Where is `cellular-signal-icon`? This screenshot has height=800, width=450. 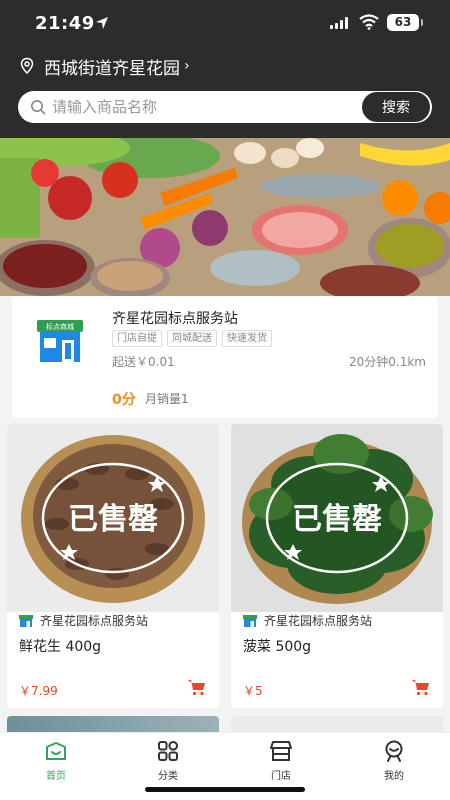
cellular-signal-icon is located at coordinates (339, 23).